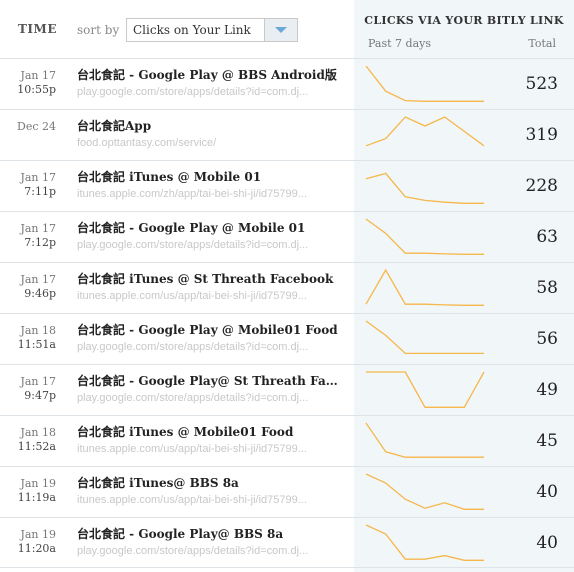 This screenshot has width=574, height=572. Describe the element at coordinates (547, 288) in the screenshot. I see `click-total: 58` at that location.